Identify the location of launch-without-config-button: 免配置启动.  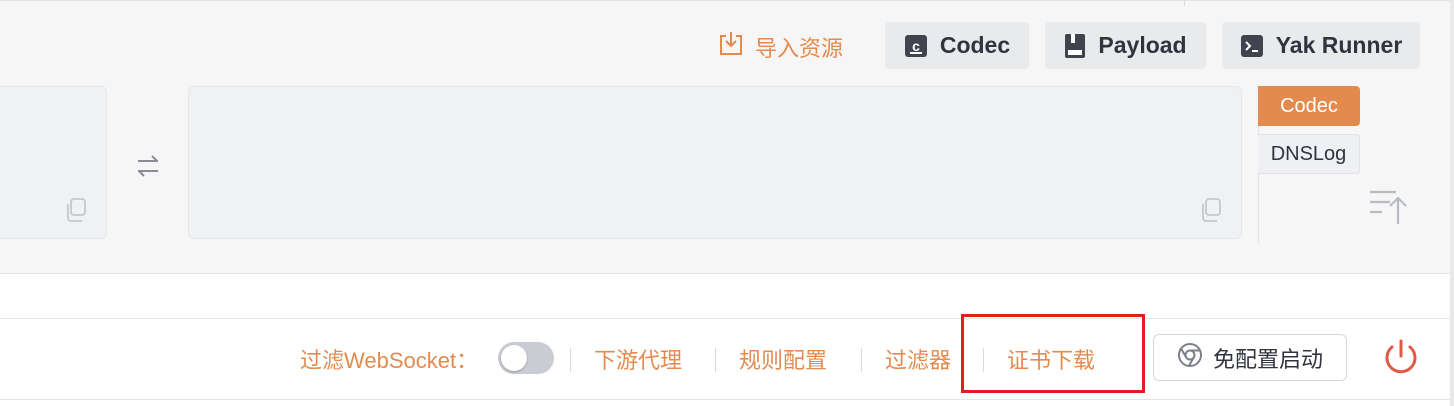
(1250, 357).